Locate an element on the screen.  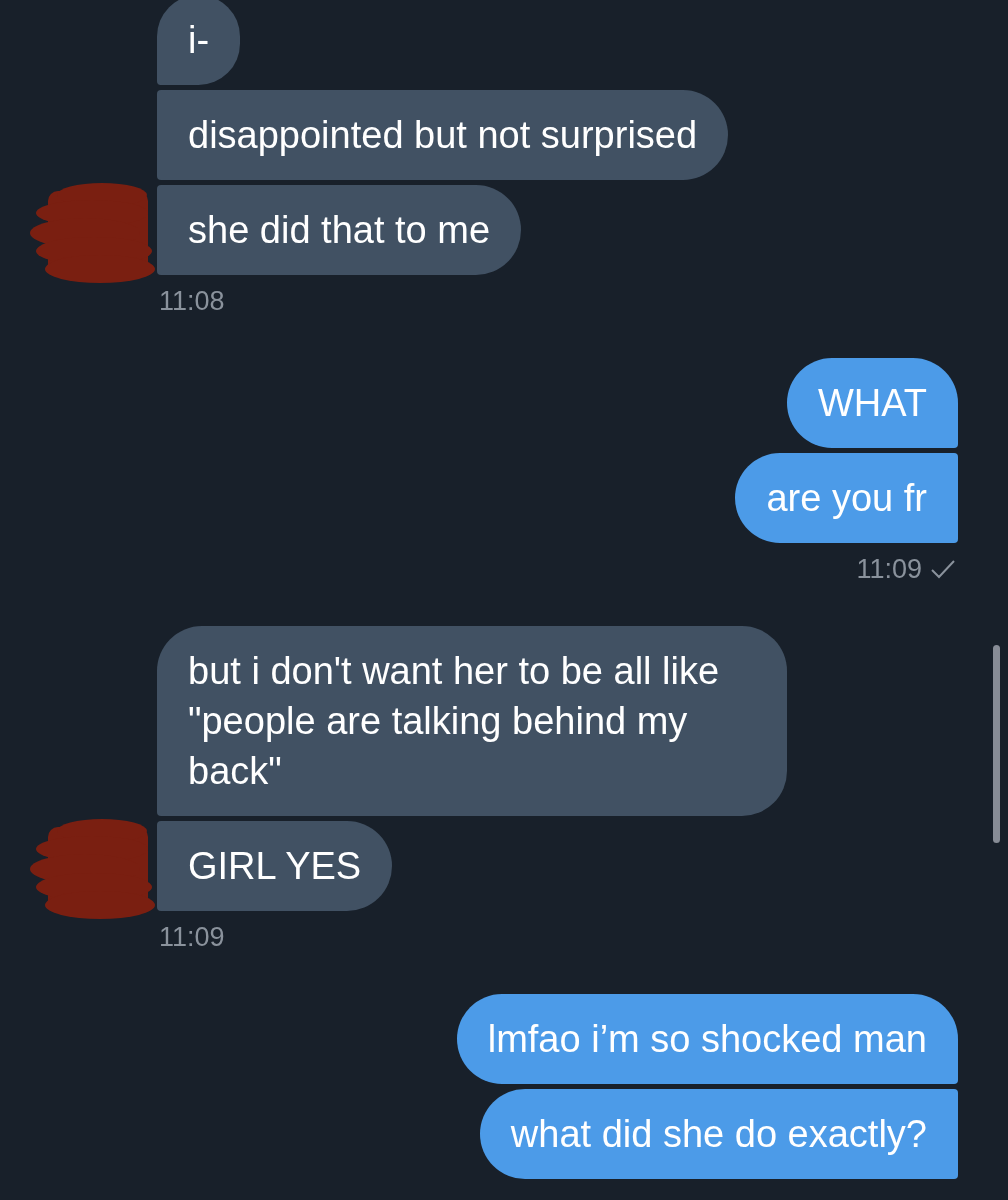
message-bubble: WHAT is located at coordinates (872, 403).